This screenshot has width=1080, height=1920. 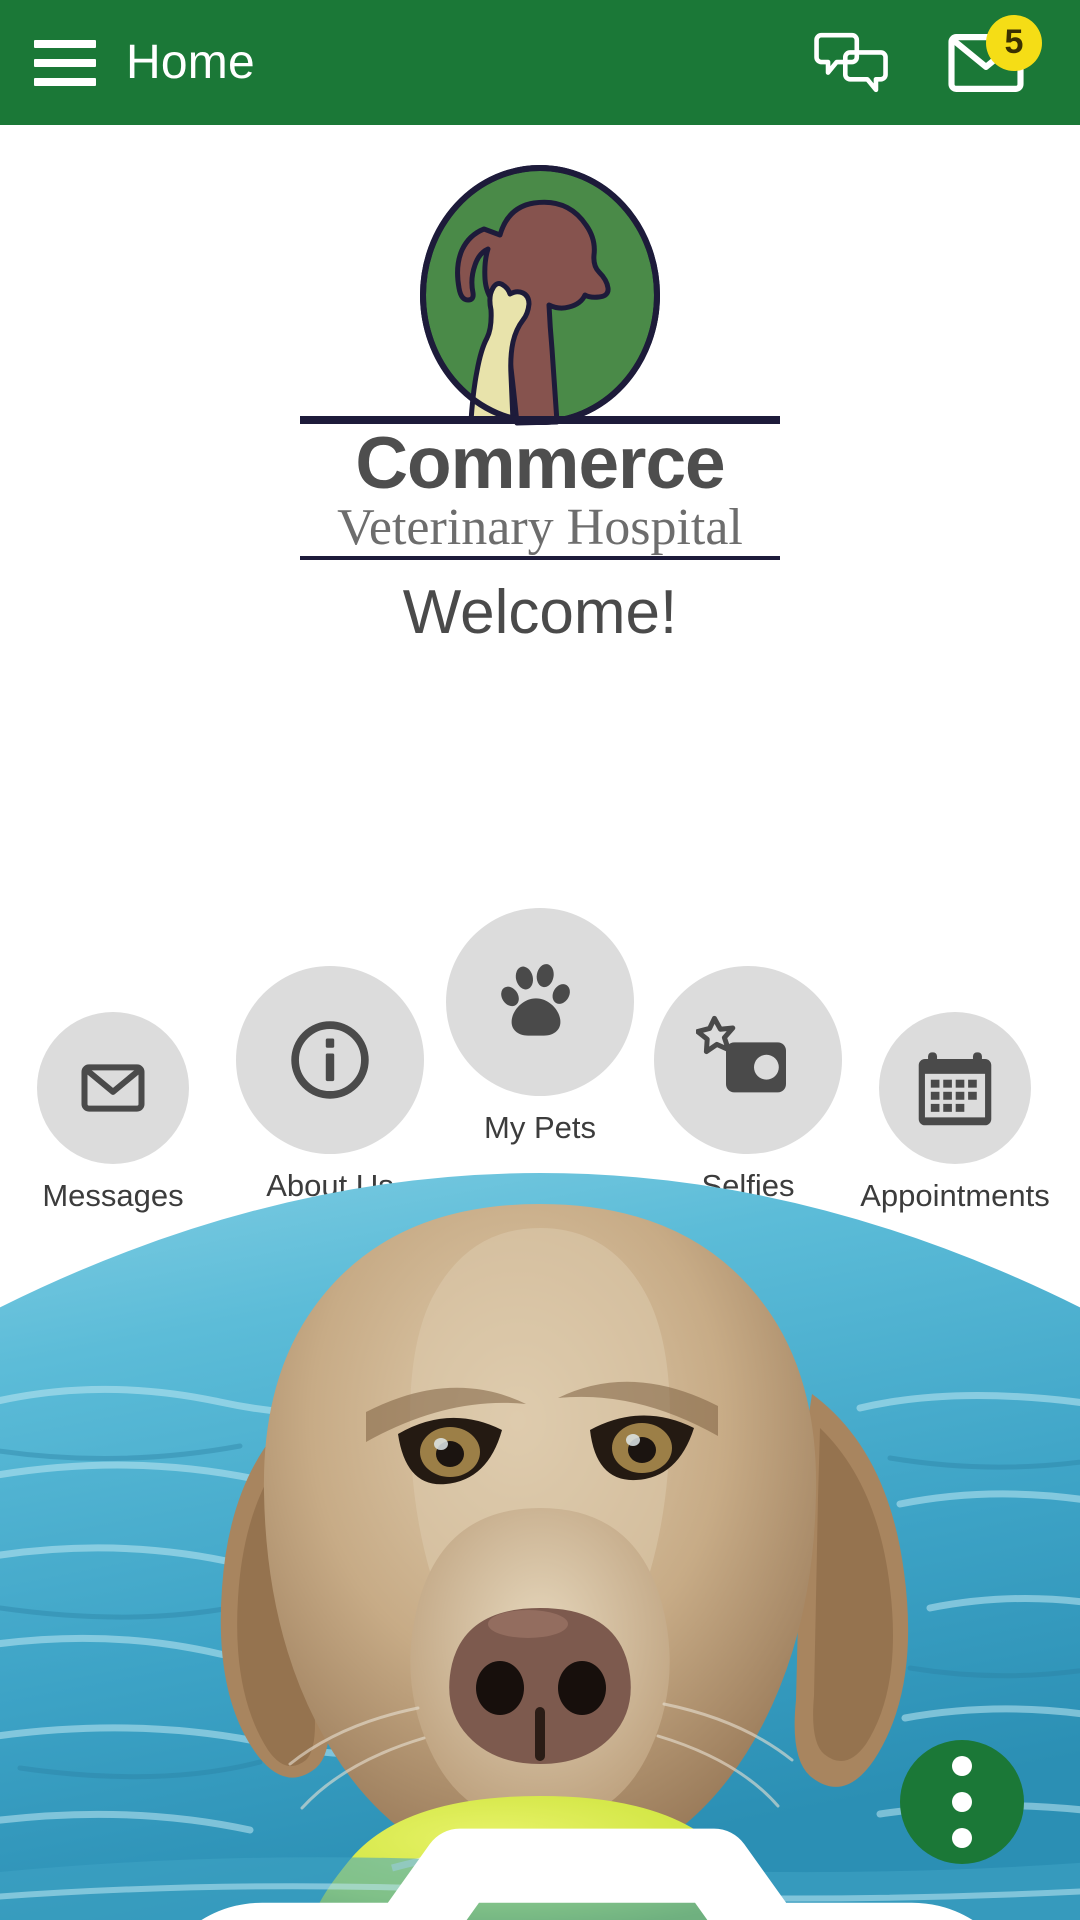 What do you see at coordinates (540, 612) in the screenshot?
I see `welcome-heading: Welcome!` at bounding box center [540, 612].